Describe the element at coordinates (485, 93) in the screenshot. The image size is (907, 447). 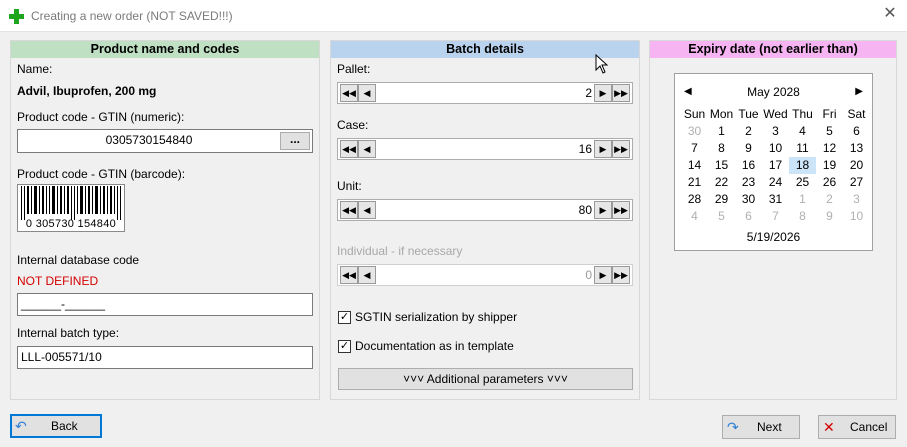
I see `pallet-spinner: ◀◀ ◀ 2 ▶ ▶▶` at that location.